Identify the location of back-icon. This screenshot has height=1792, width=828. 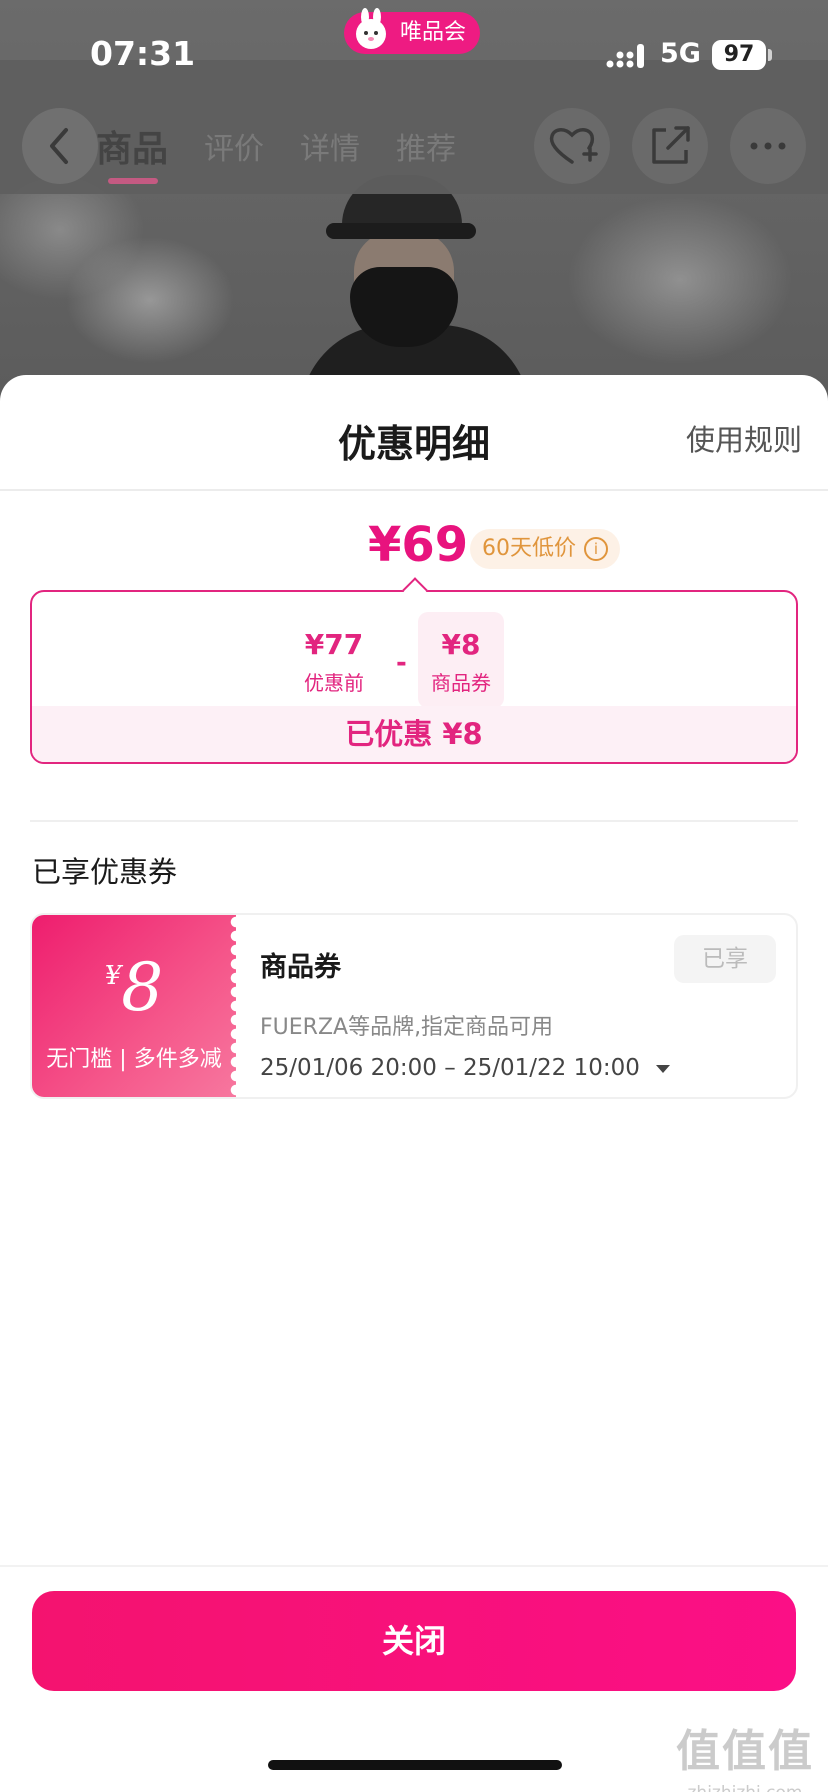
(59, 146).